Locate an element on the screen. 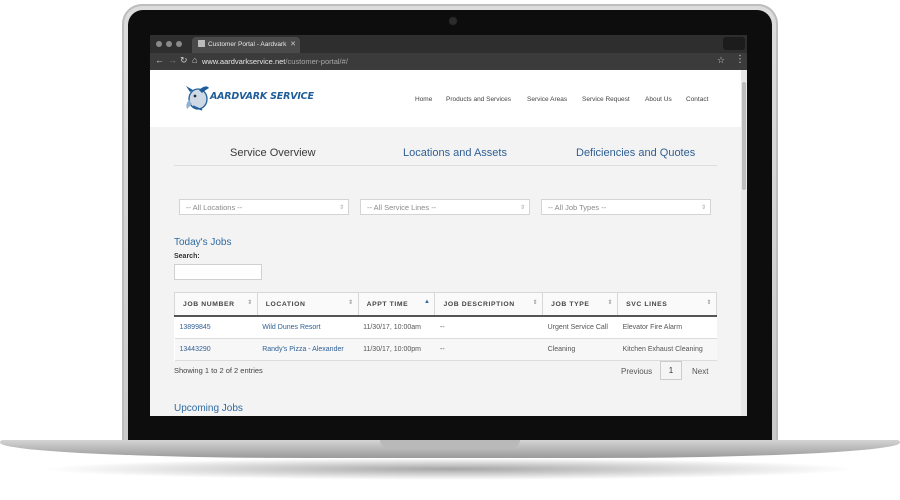  column-header-svc-lines: SVC LINES ⇕ is located at coordinates (667, 304).